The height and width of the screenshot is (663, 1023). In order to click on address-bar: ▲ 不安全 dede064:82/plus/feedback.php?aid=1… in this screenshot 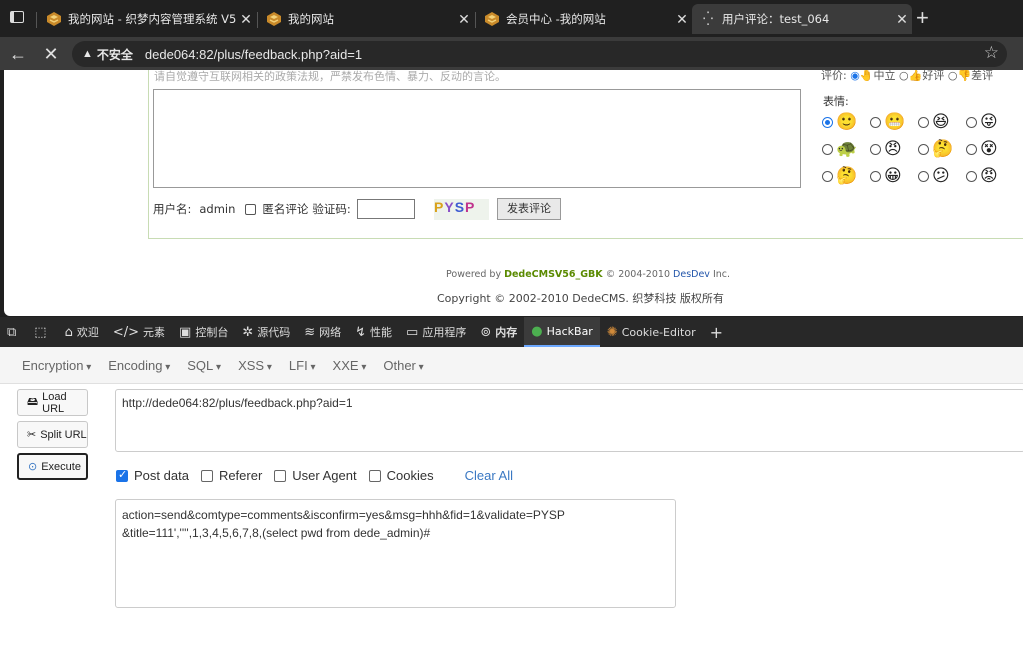, I will do `click(539, 54)`.